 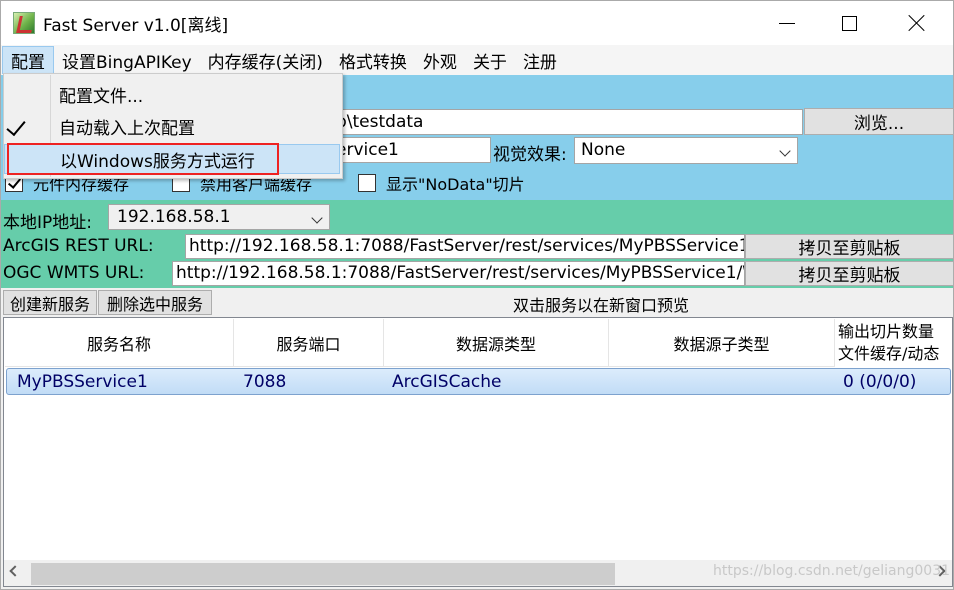 I want to click on menu-register: 注册, so click(x=540, y=60).